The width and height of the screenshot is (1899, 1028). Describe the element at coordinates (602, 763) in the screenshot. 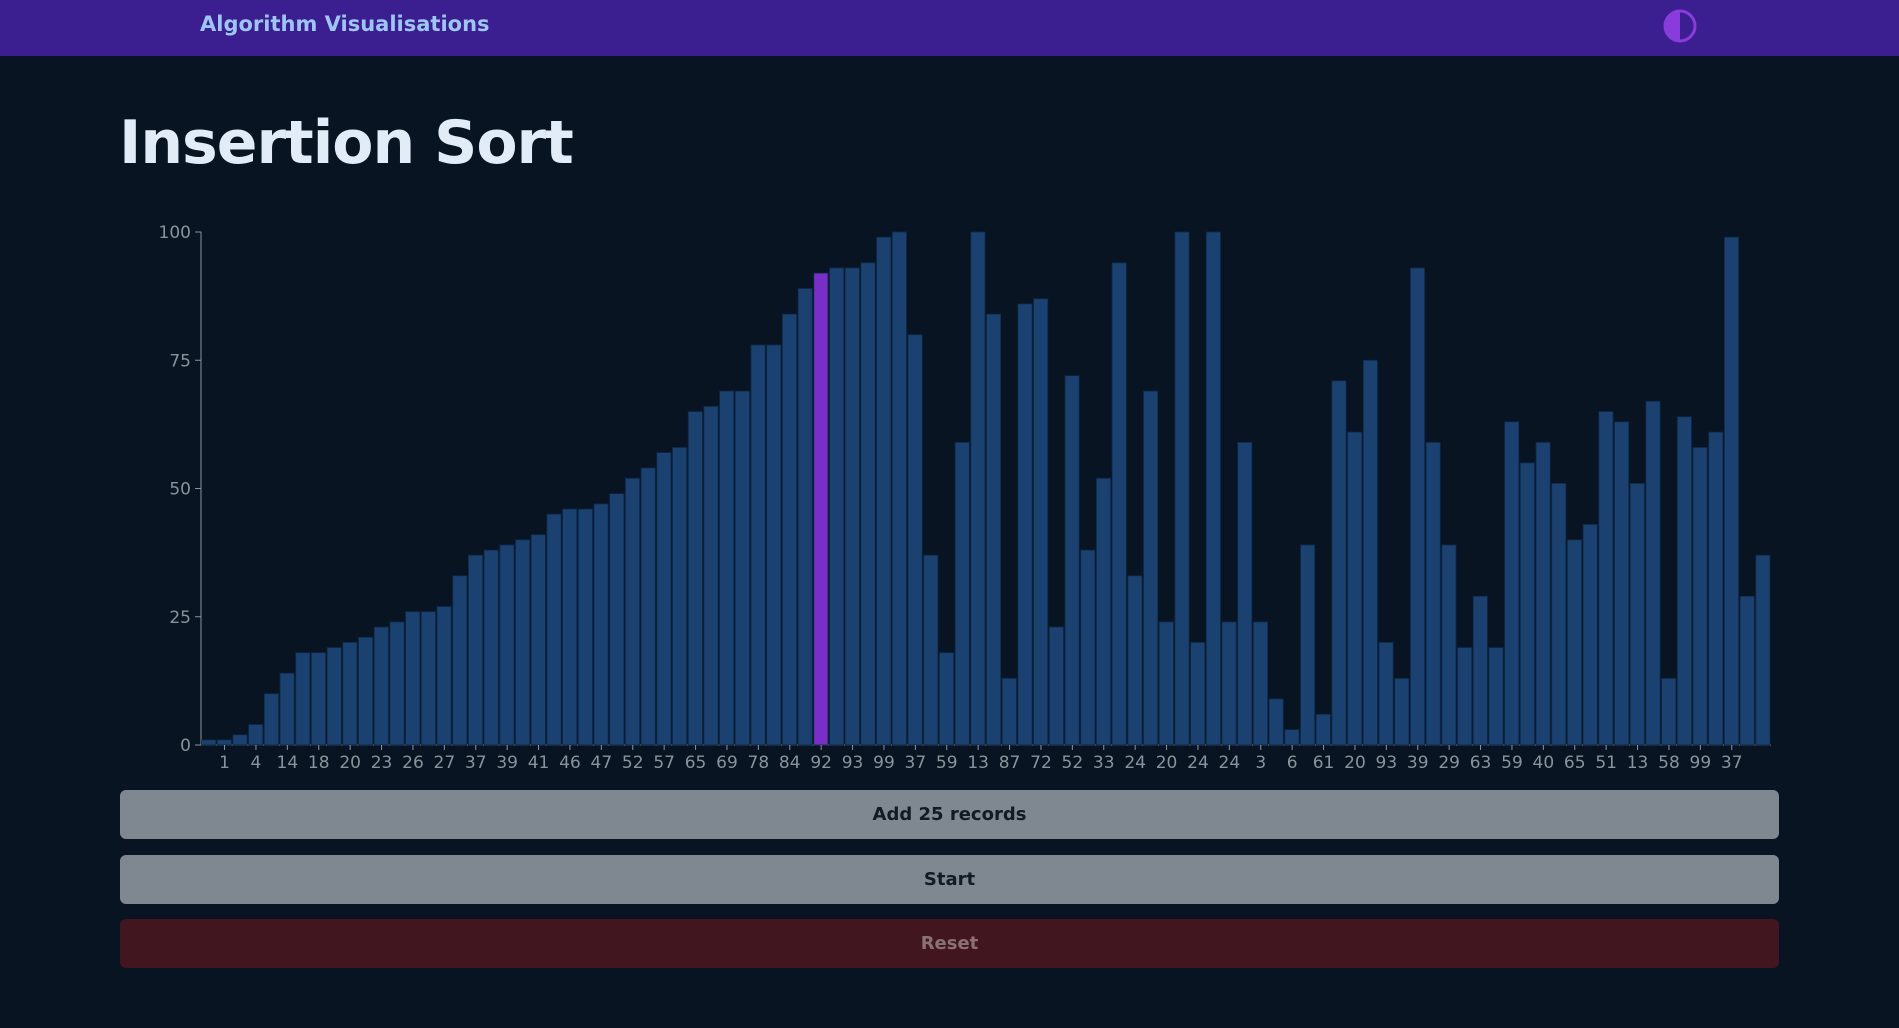

I see `x-tick-label: 47` at that location.